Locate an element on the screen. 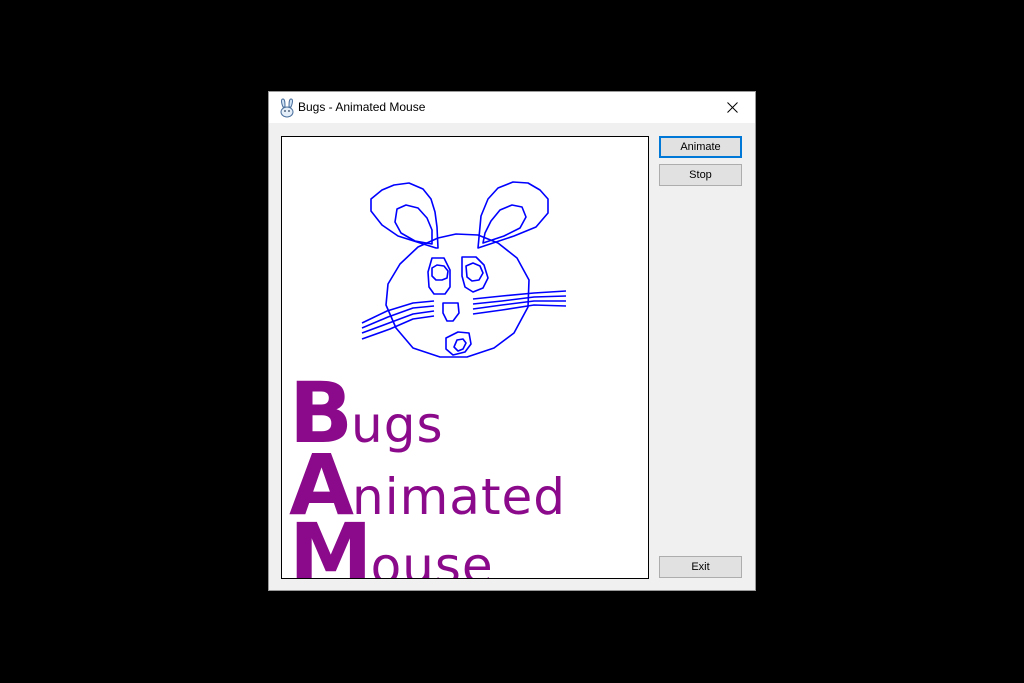 Image resolution: width=1024 pixels, height=683 pixels. close-icon is located at coordinates (732, 107).